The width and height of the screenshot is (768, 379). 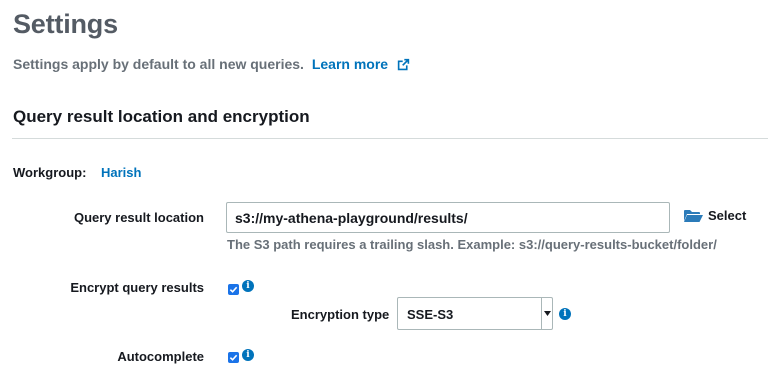 I want to click on encryption-type-label: Encryption type, so click(x=340, y=314).